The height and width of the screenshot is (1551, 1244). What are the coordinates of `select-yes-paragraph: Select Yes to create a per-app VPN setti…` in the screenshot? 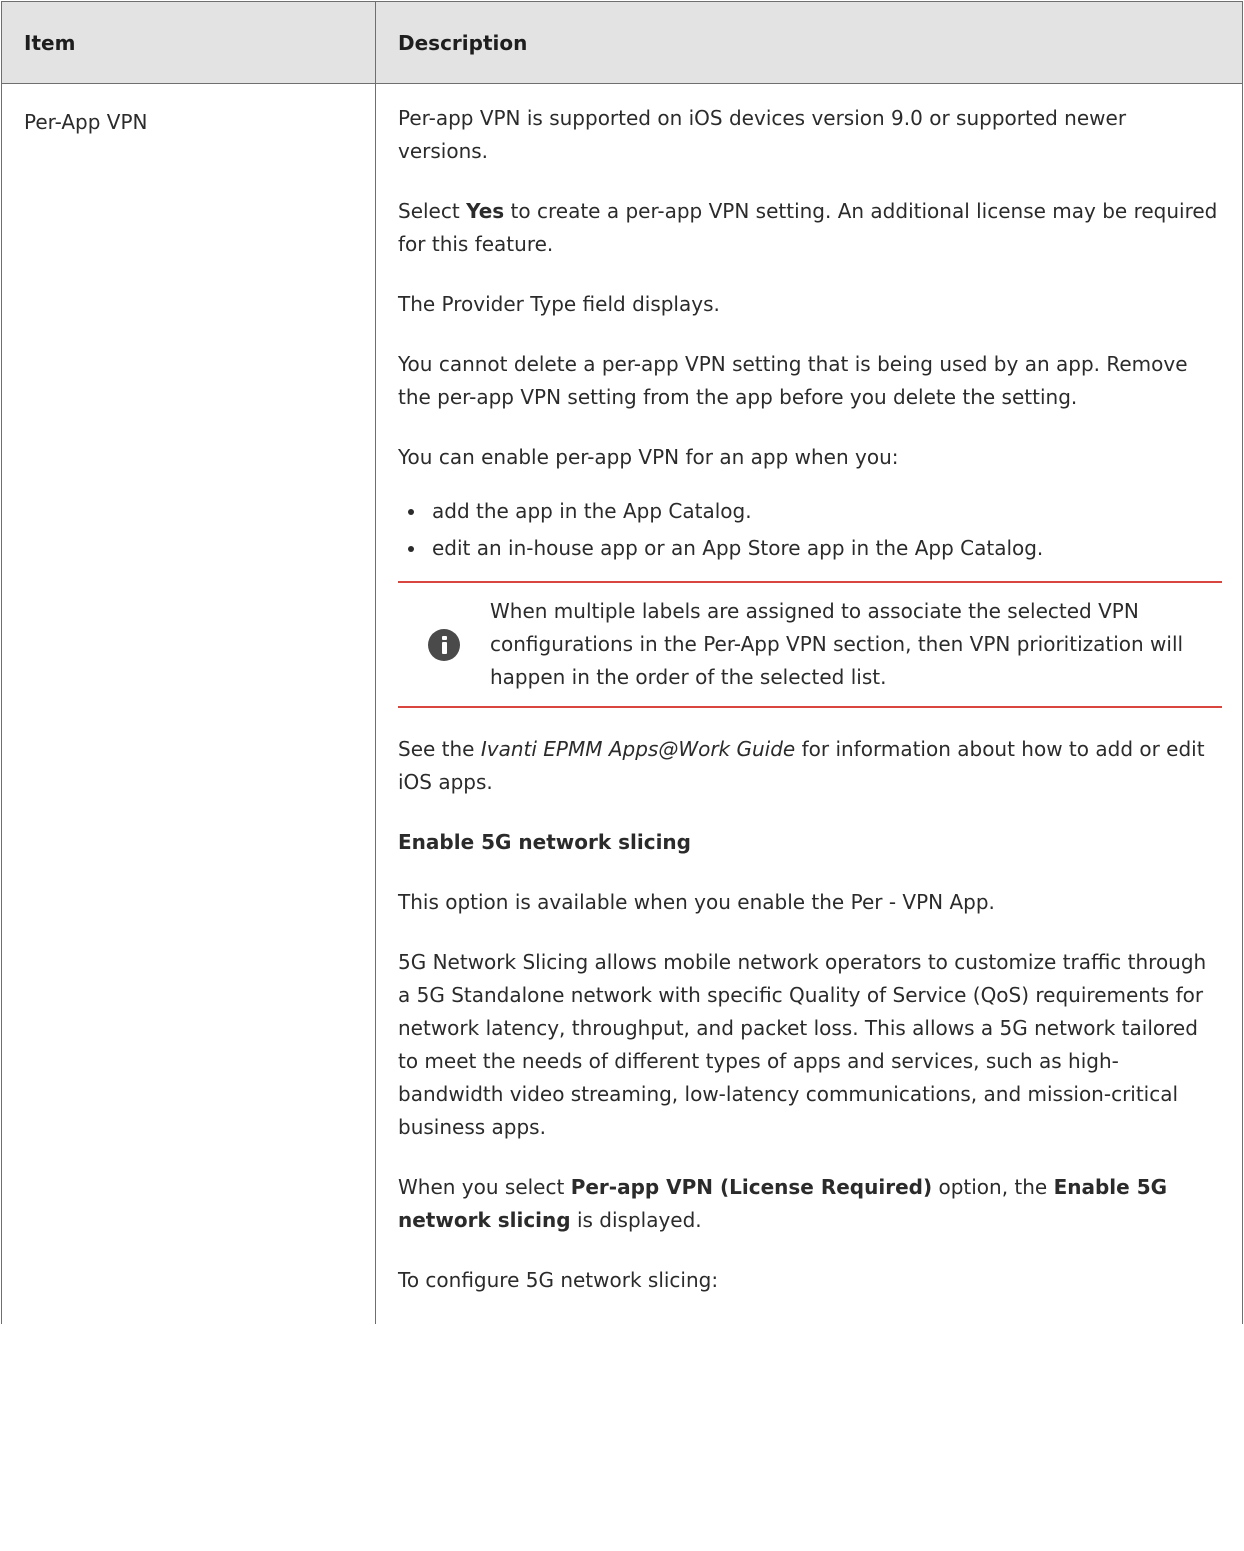 It's located at (810, 228).